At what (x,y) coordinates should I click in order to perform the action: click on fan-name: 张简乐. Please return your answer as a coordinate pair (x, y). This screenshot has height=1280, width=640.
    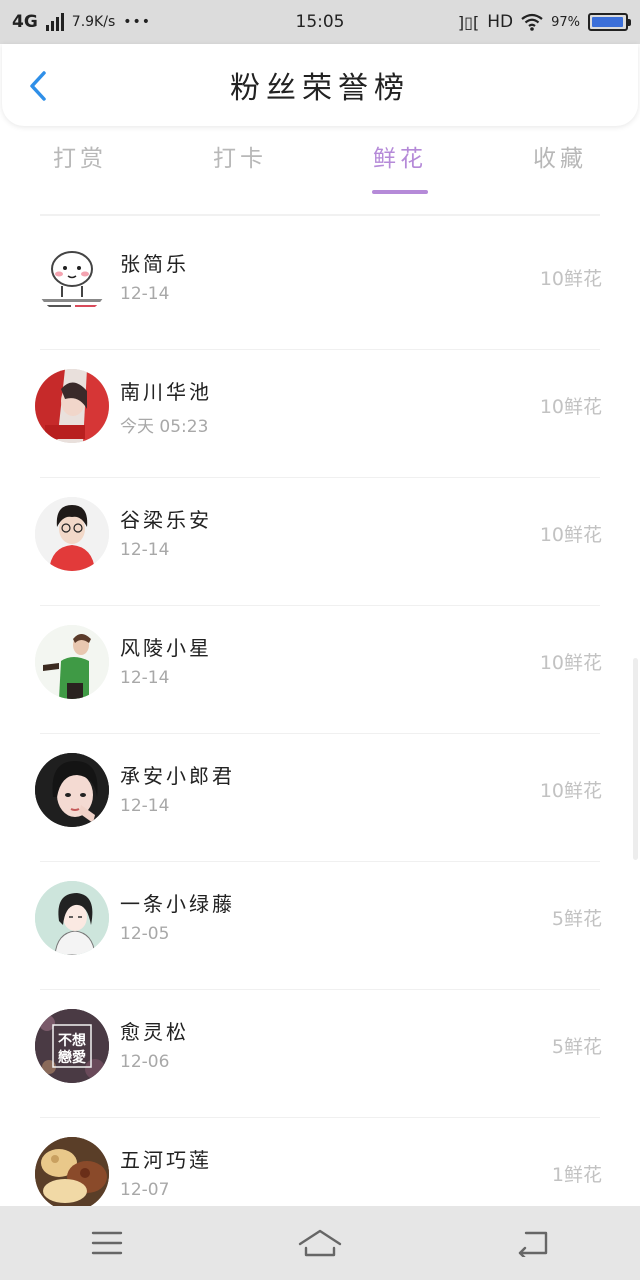
    Looking at the image, I should click on (154, 264).